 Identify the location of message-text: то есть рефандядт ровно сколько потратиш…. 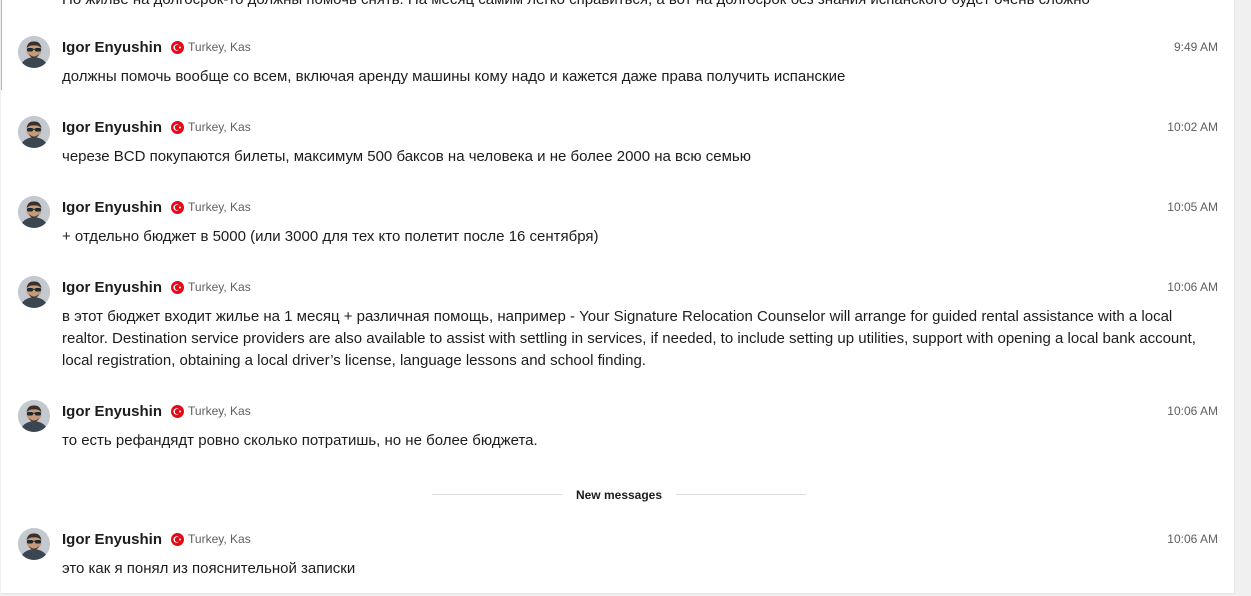
(300, 440).